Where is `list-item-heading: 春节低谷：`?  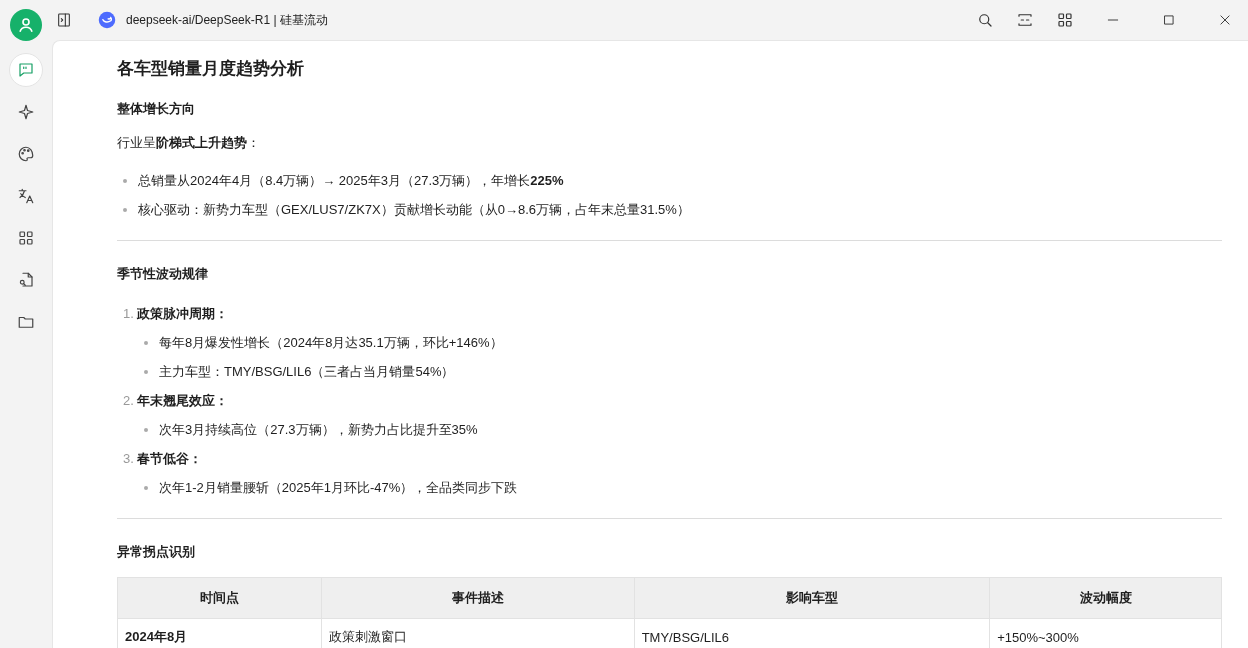 list-item-heading: 春节低谷： is located at coordinates (169, 458).